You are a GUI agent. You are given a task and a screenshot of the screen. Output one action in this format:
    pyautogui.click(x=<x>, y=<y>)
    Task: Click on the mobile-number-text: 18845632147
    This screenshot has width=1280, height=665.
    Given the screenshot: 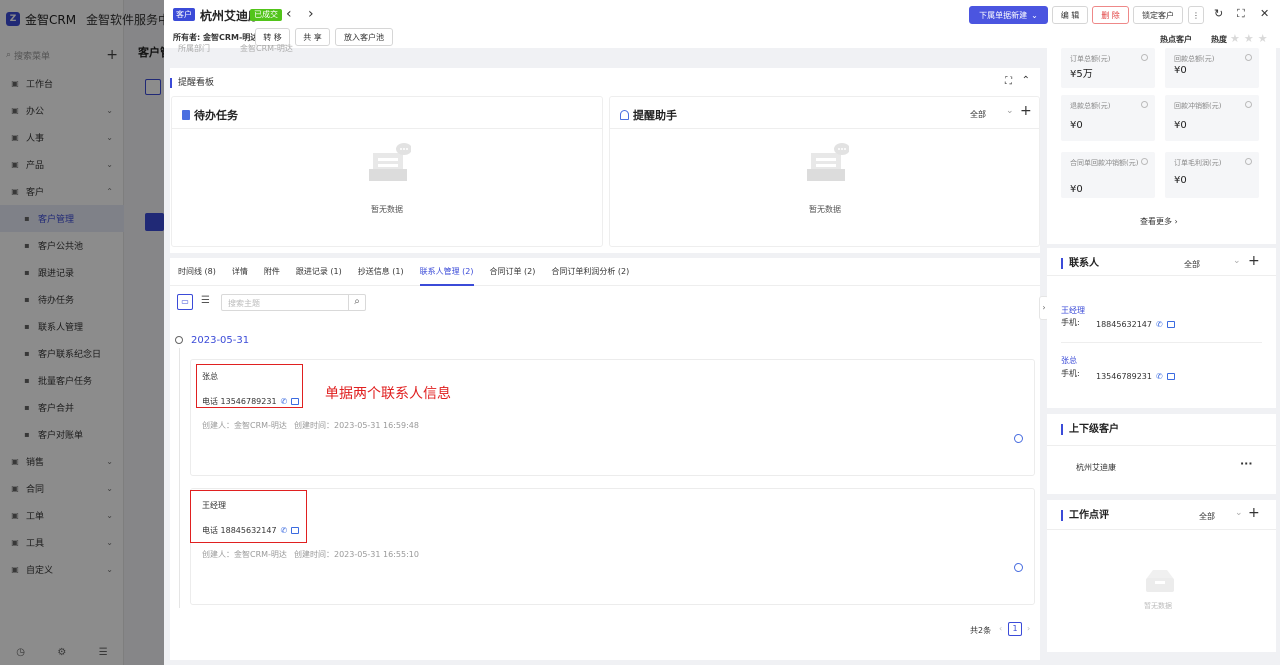 What is the action you would take?
    pyautogui.click(x=1124, y=324)
    